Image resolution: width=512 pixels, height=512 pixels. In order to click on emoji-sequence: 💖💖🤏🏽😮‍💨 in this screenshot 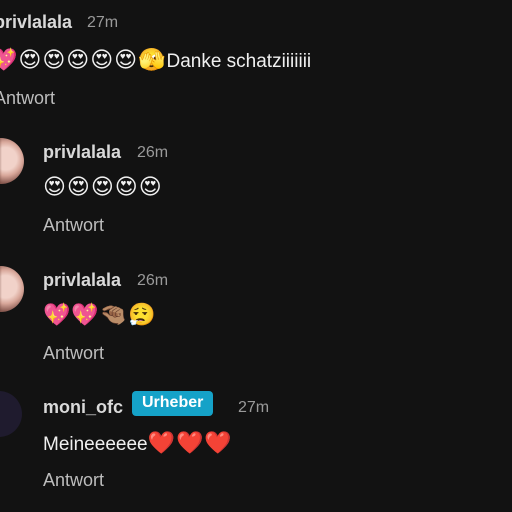, I will do `click(100, 314)`.